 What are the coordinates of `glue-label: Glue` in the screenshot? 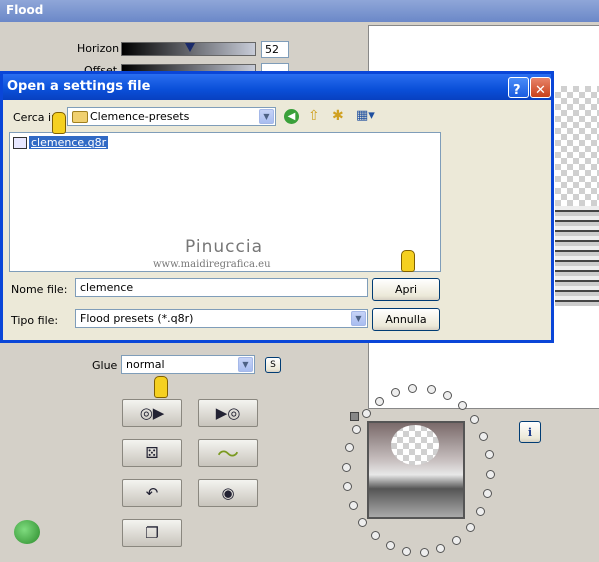 It's located at (105, 365).